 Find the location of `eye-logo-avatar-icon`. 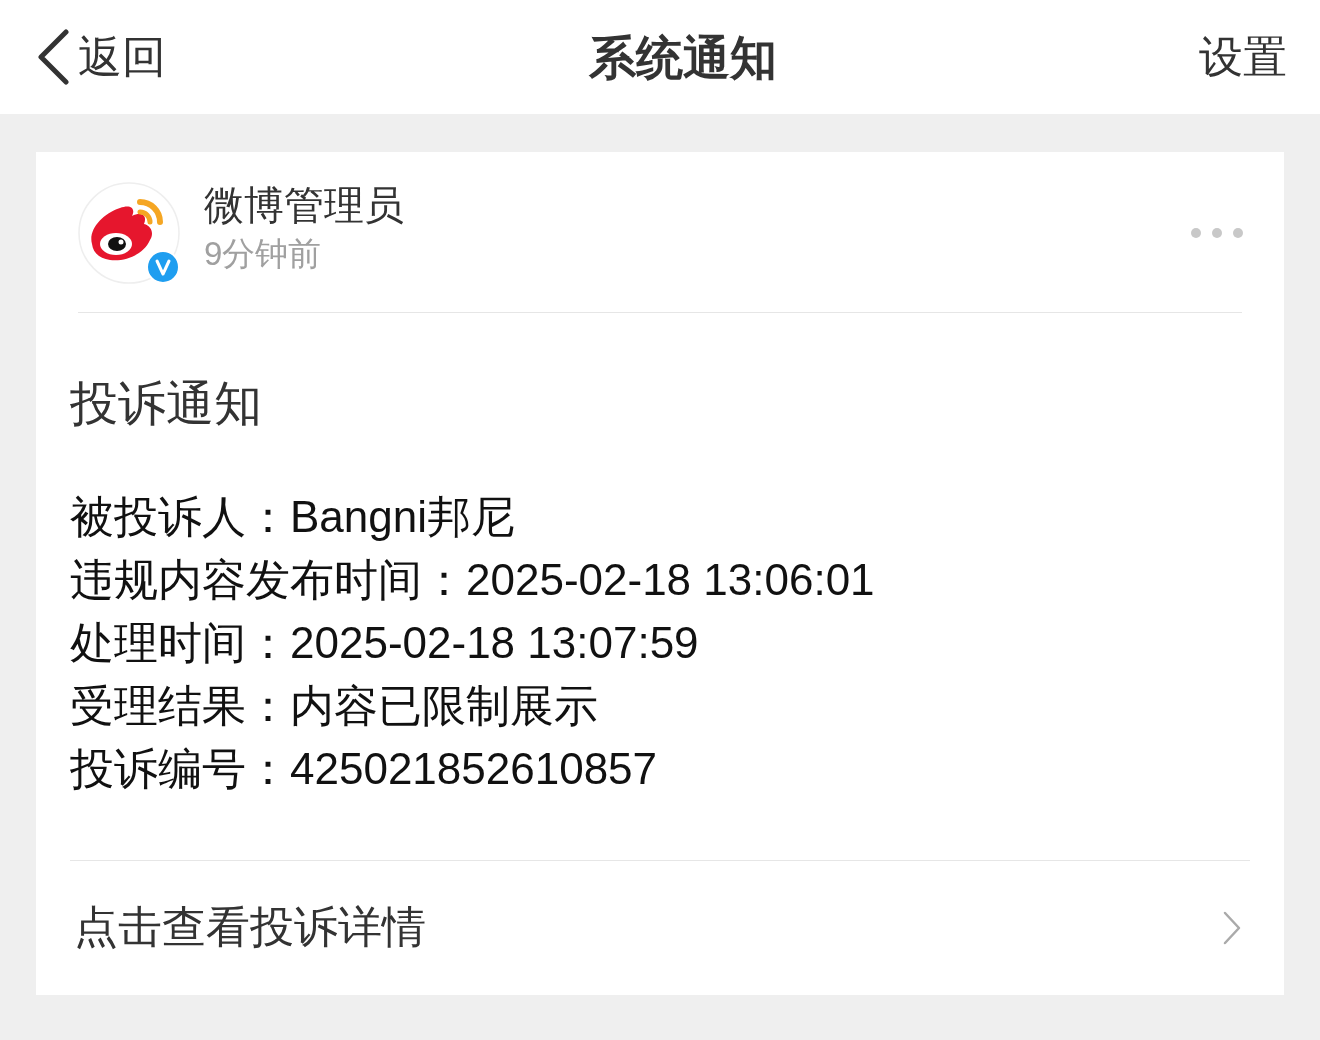

eye-logo-avatar-icon is located at coordinates (129, 233).